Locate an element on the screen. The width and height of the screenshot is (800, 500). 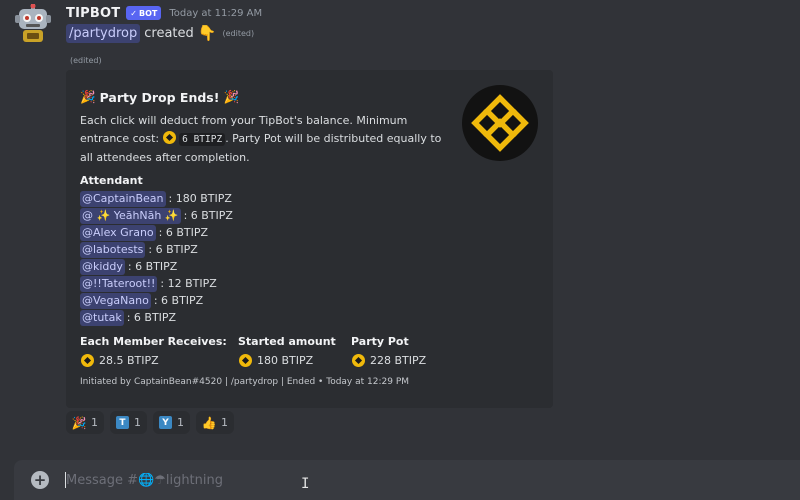
attendee-amount: : 12 BTIPZ is located at coordinates (188, 283).